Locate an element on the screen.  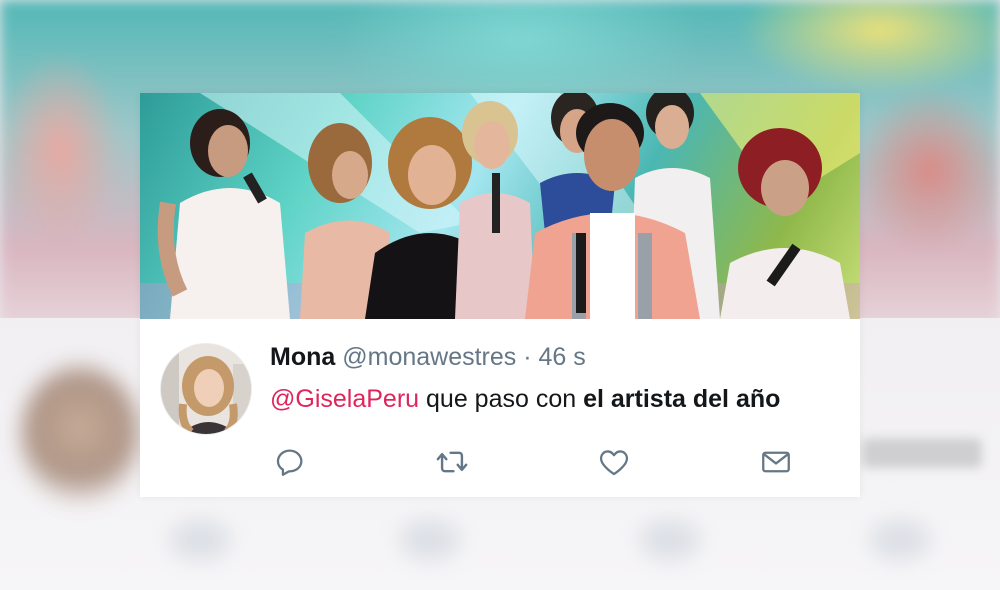
avatar-image is located at coordinates (206, 389).